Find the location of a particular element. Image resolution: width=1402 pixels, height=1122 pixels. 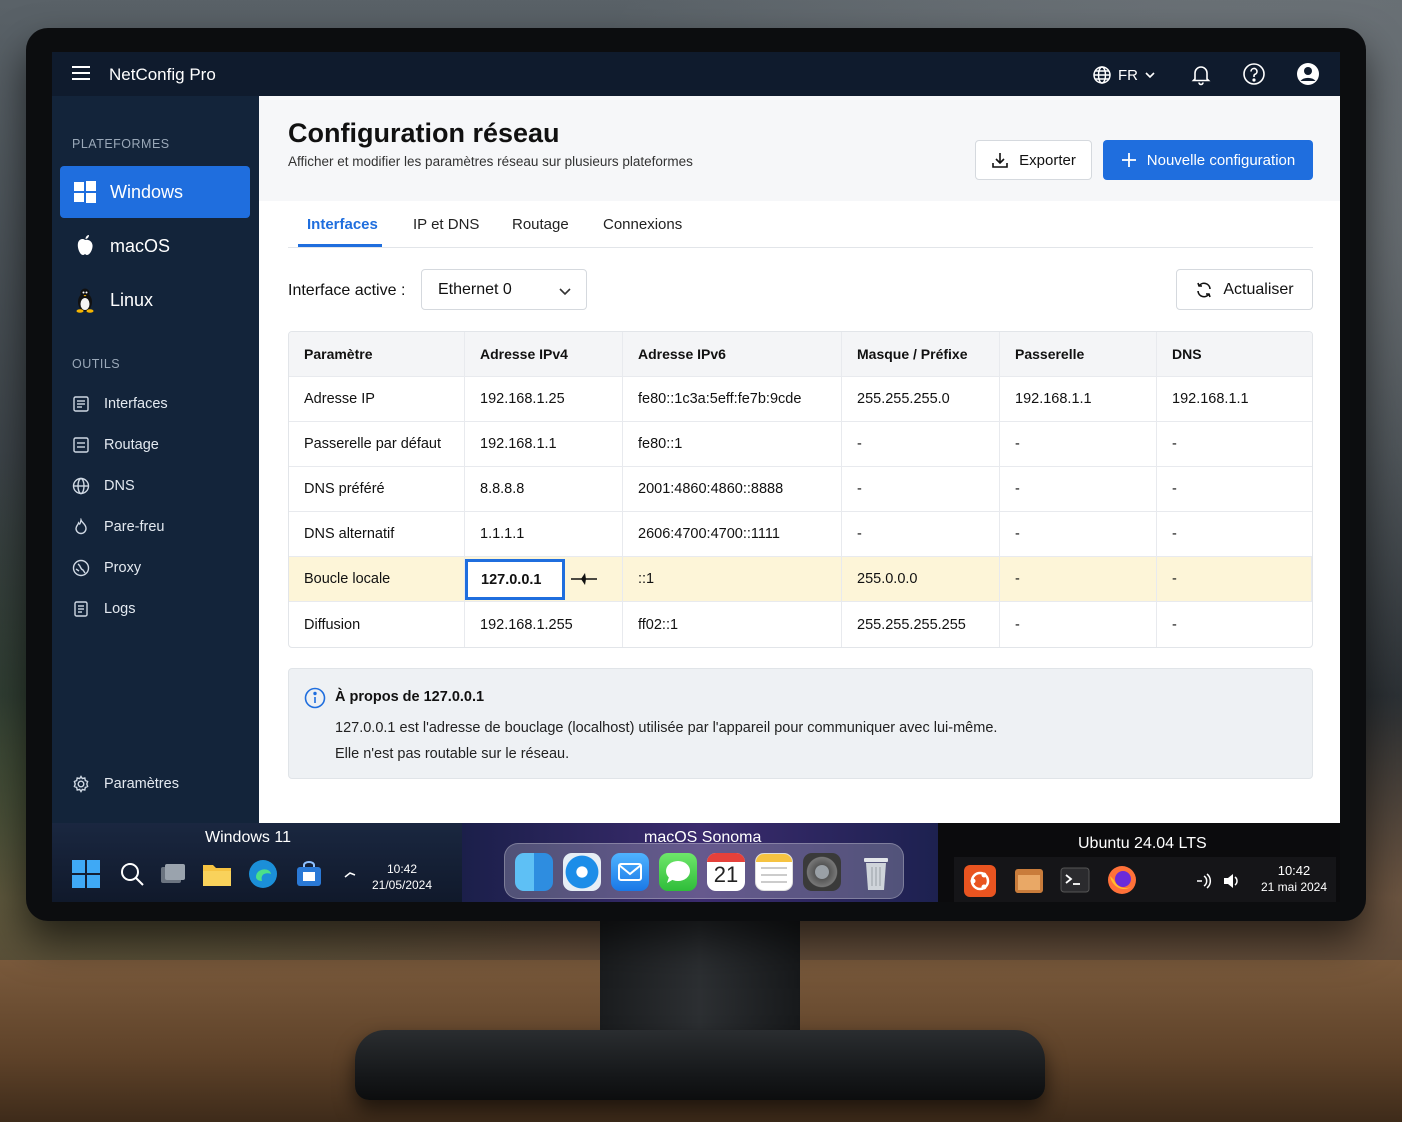

volume-icon is located at coordinates (1232, 881).